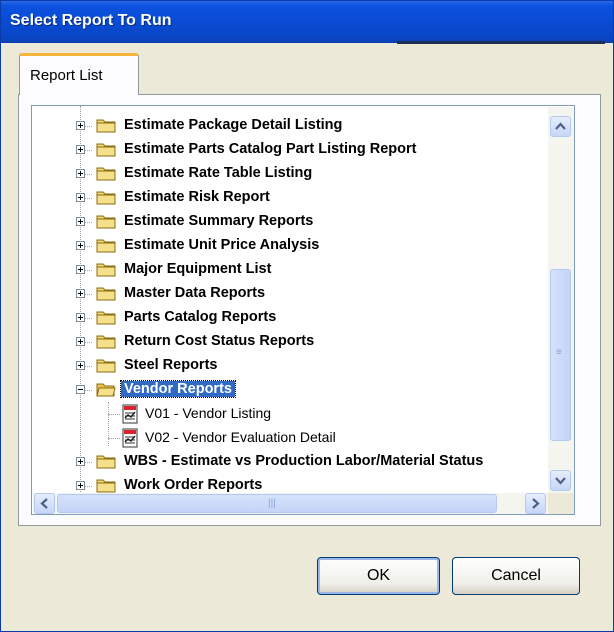  I want to click on tree-node: Vendor Reports, so click(287, 390).